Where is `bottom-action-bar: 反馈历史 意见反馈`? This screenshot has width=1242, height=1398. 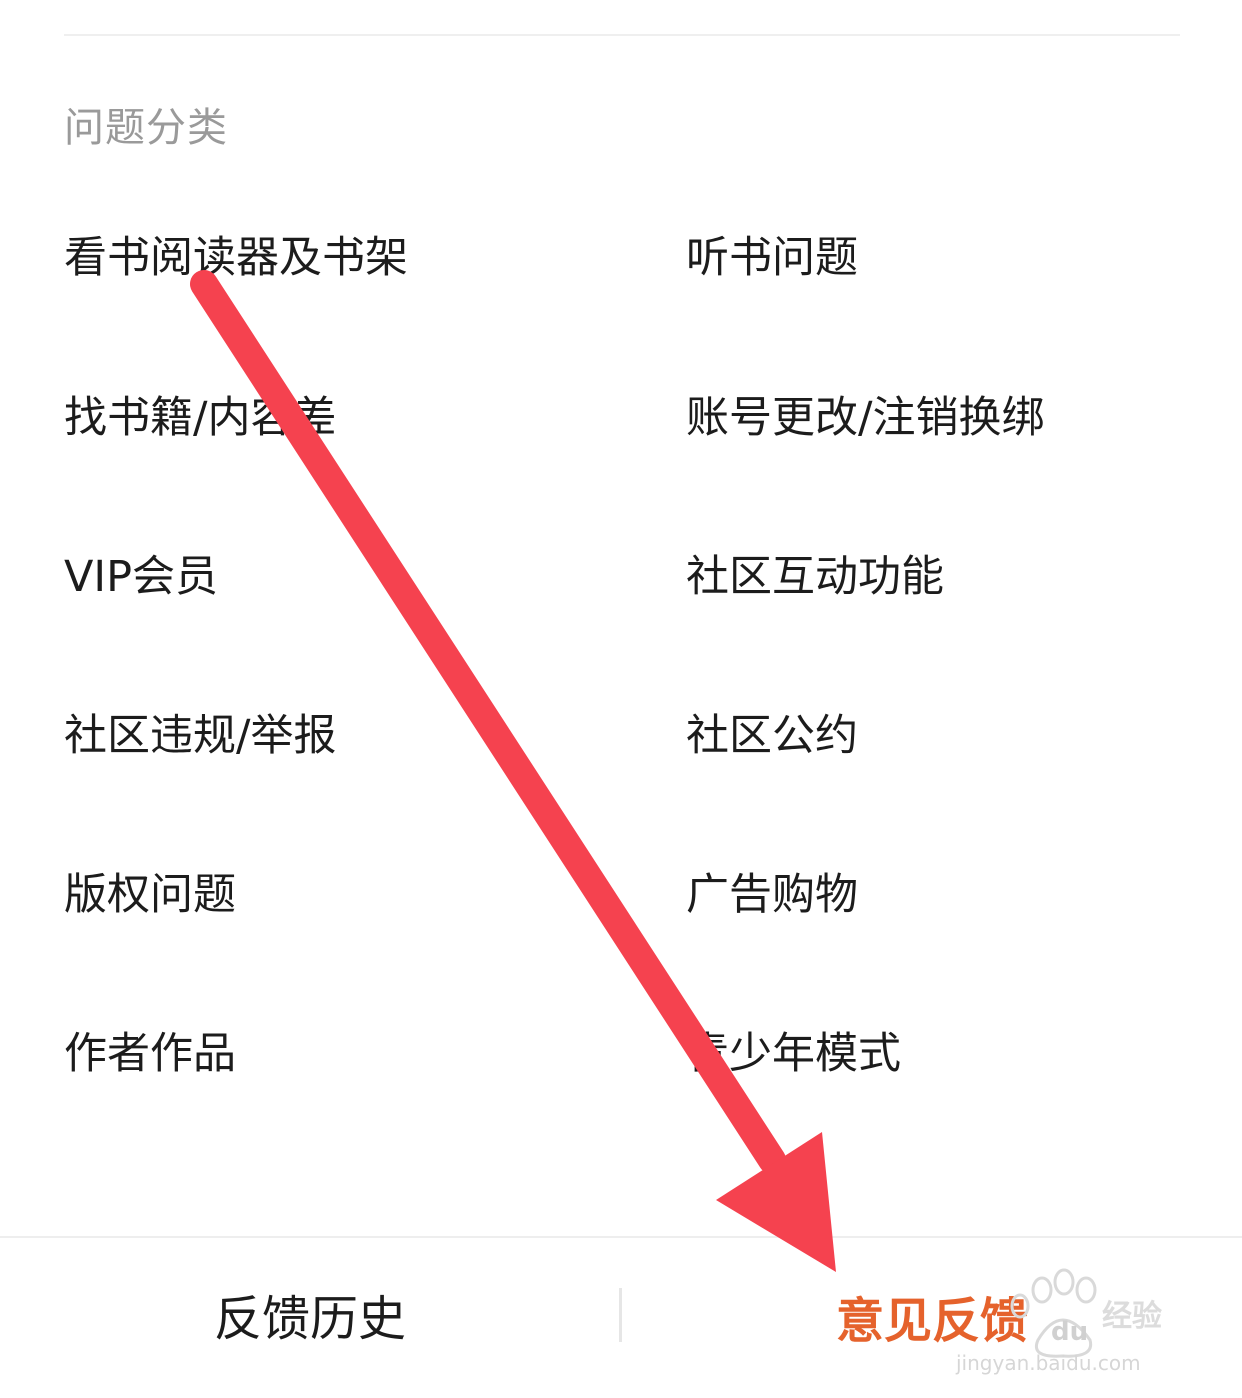 bottom-action-bar: 反馈历史 意见反馈 is located at coordinates (621, 1317).